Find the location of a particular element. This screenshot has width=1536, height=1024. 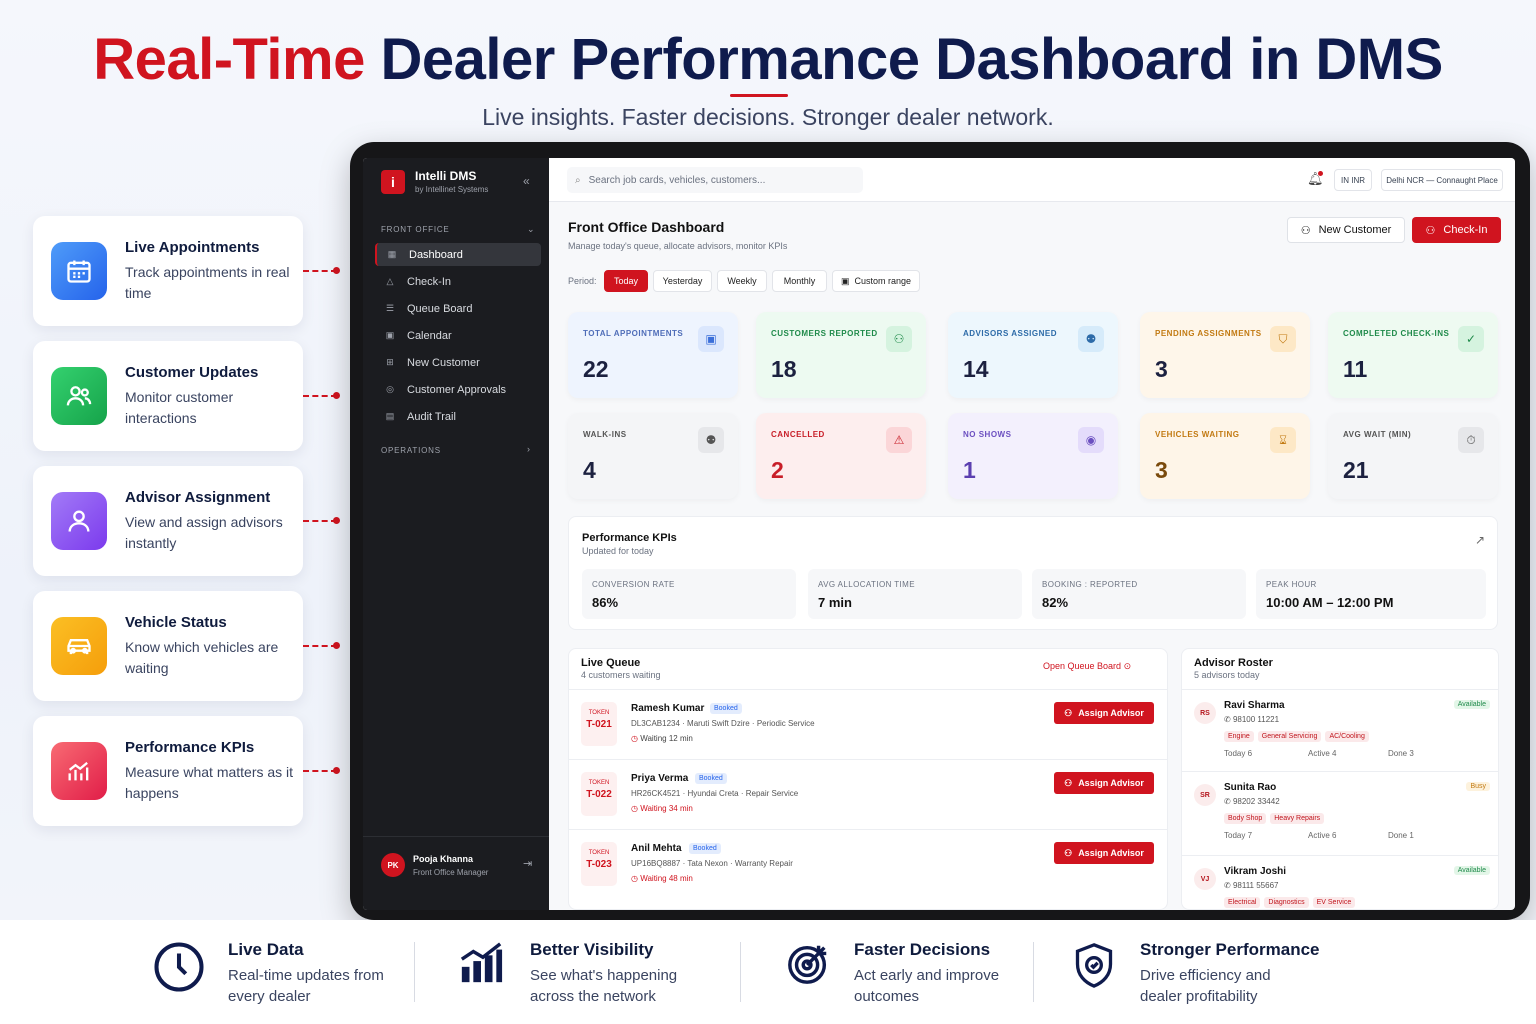

chevron-down-icon: ⌄ is located at coordinates (531, 229).